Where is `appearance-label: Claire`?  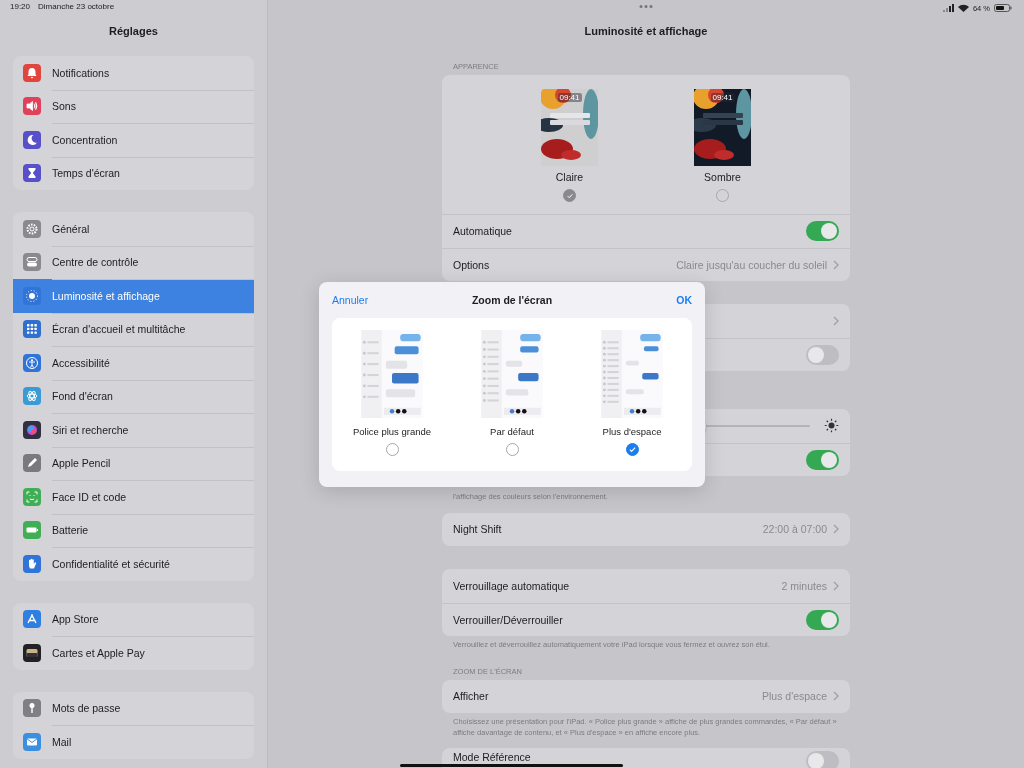 appearance-label: Claire is located at coordinates (569, 177).